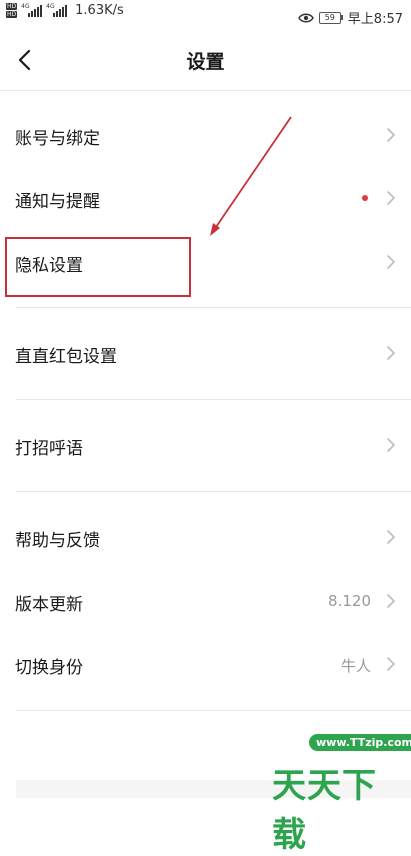  I want to click on settings-item-label: 打招呼语, so click(49, 449).